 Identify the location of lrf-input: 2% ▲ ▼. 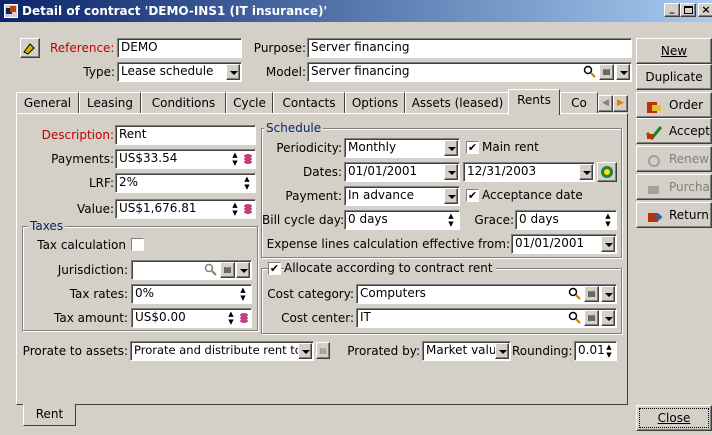
(185, 183).